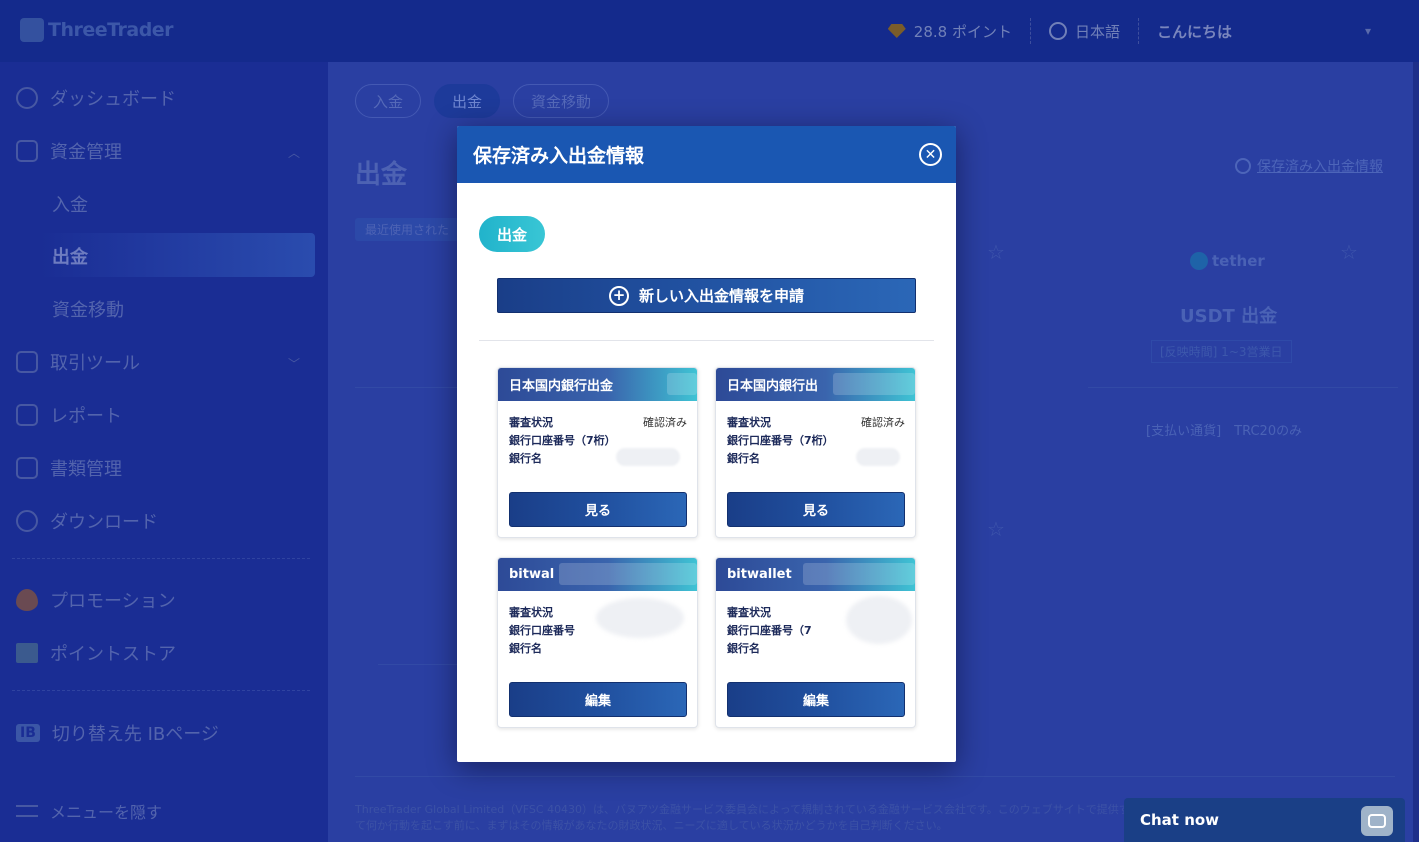 The height and width of the screenshot is (842, 1419). Describe the element at coordinates (962, 31) in the screenshot. I see `points-text: 28.8 ポイント` at that location.